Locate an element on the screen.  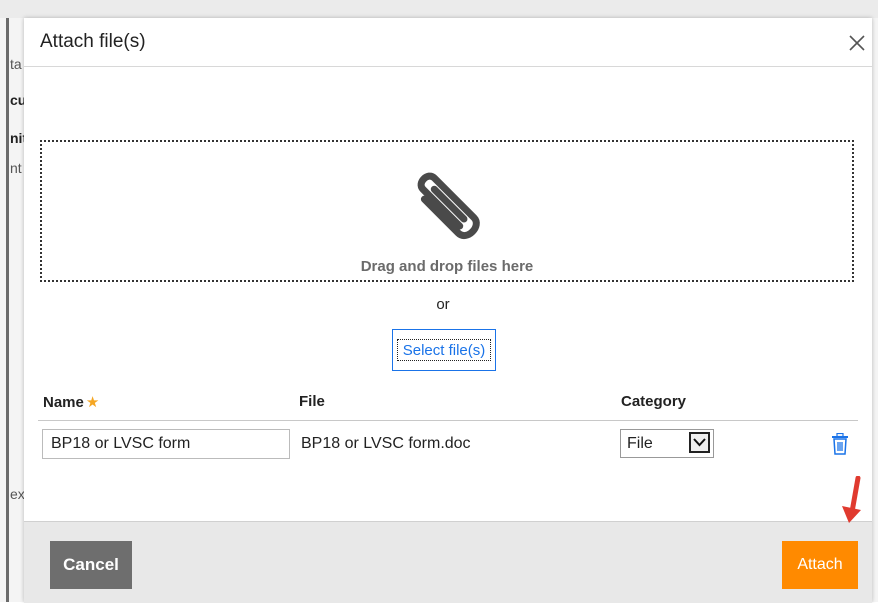
file-name-cell: BP18 or LVSC form.doc is located at coordinates (386, 443).